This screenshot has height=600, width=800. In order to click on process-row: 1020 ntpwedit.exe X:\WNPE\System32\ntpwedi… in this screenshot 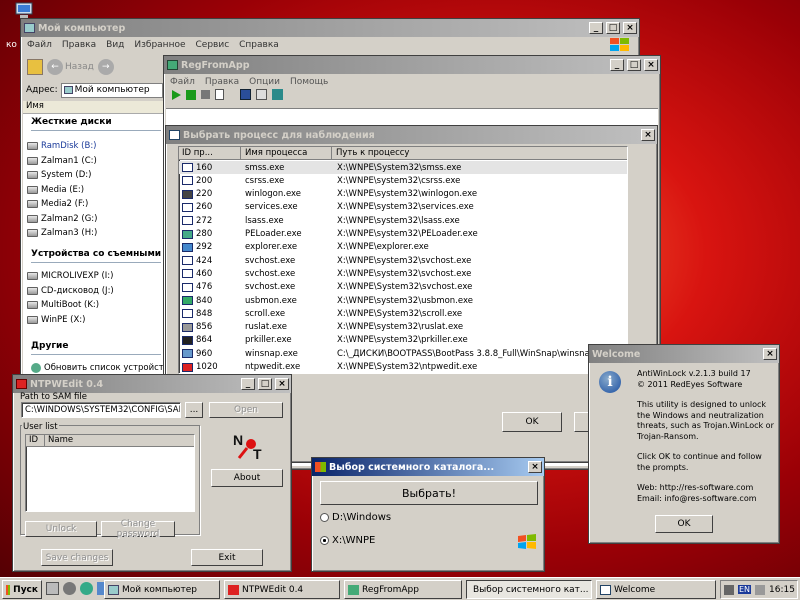, I will do `click(403, 367)`.